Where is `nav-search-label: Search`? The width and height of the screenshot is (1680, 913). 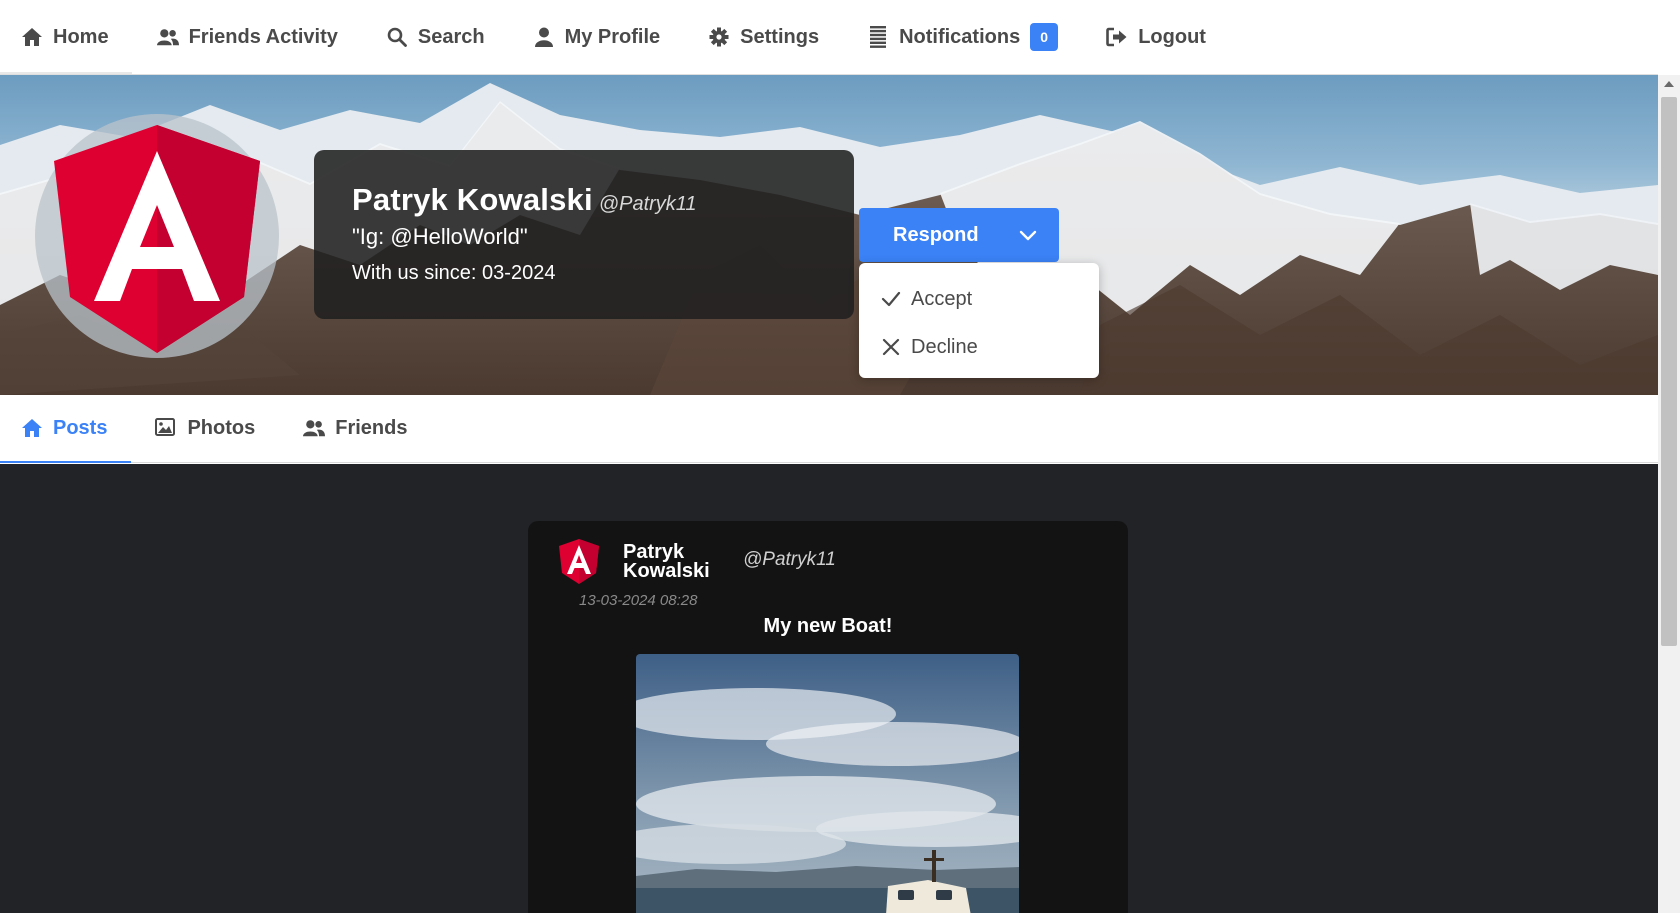 nav-search-label: Search is located at coordinates (451, 36).